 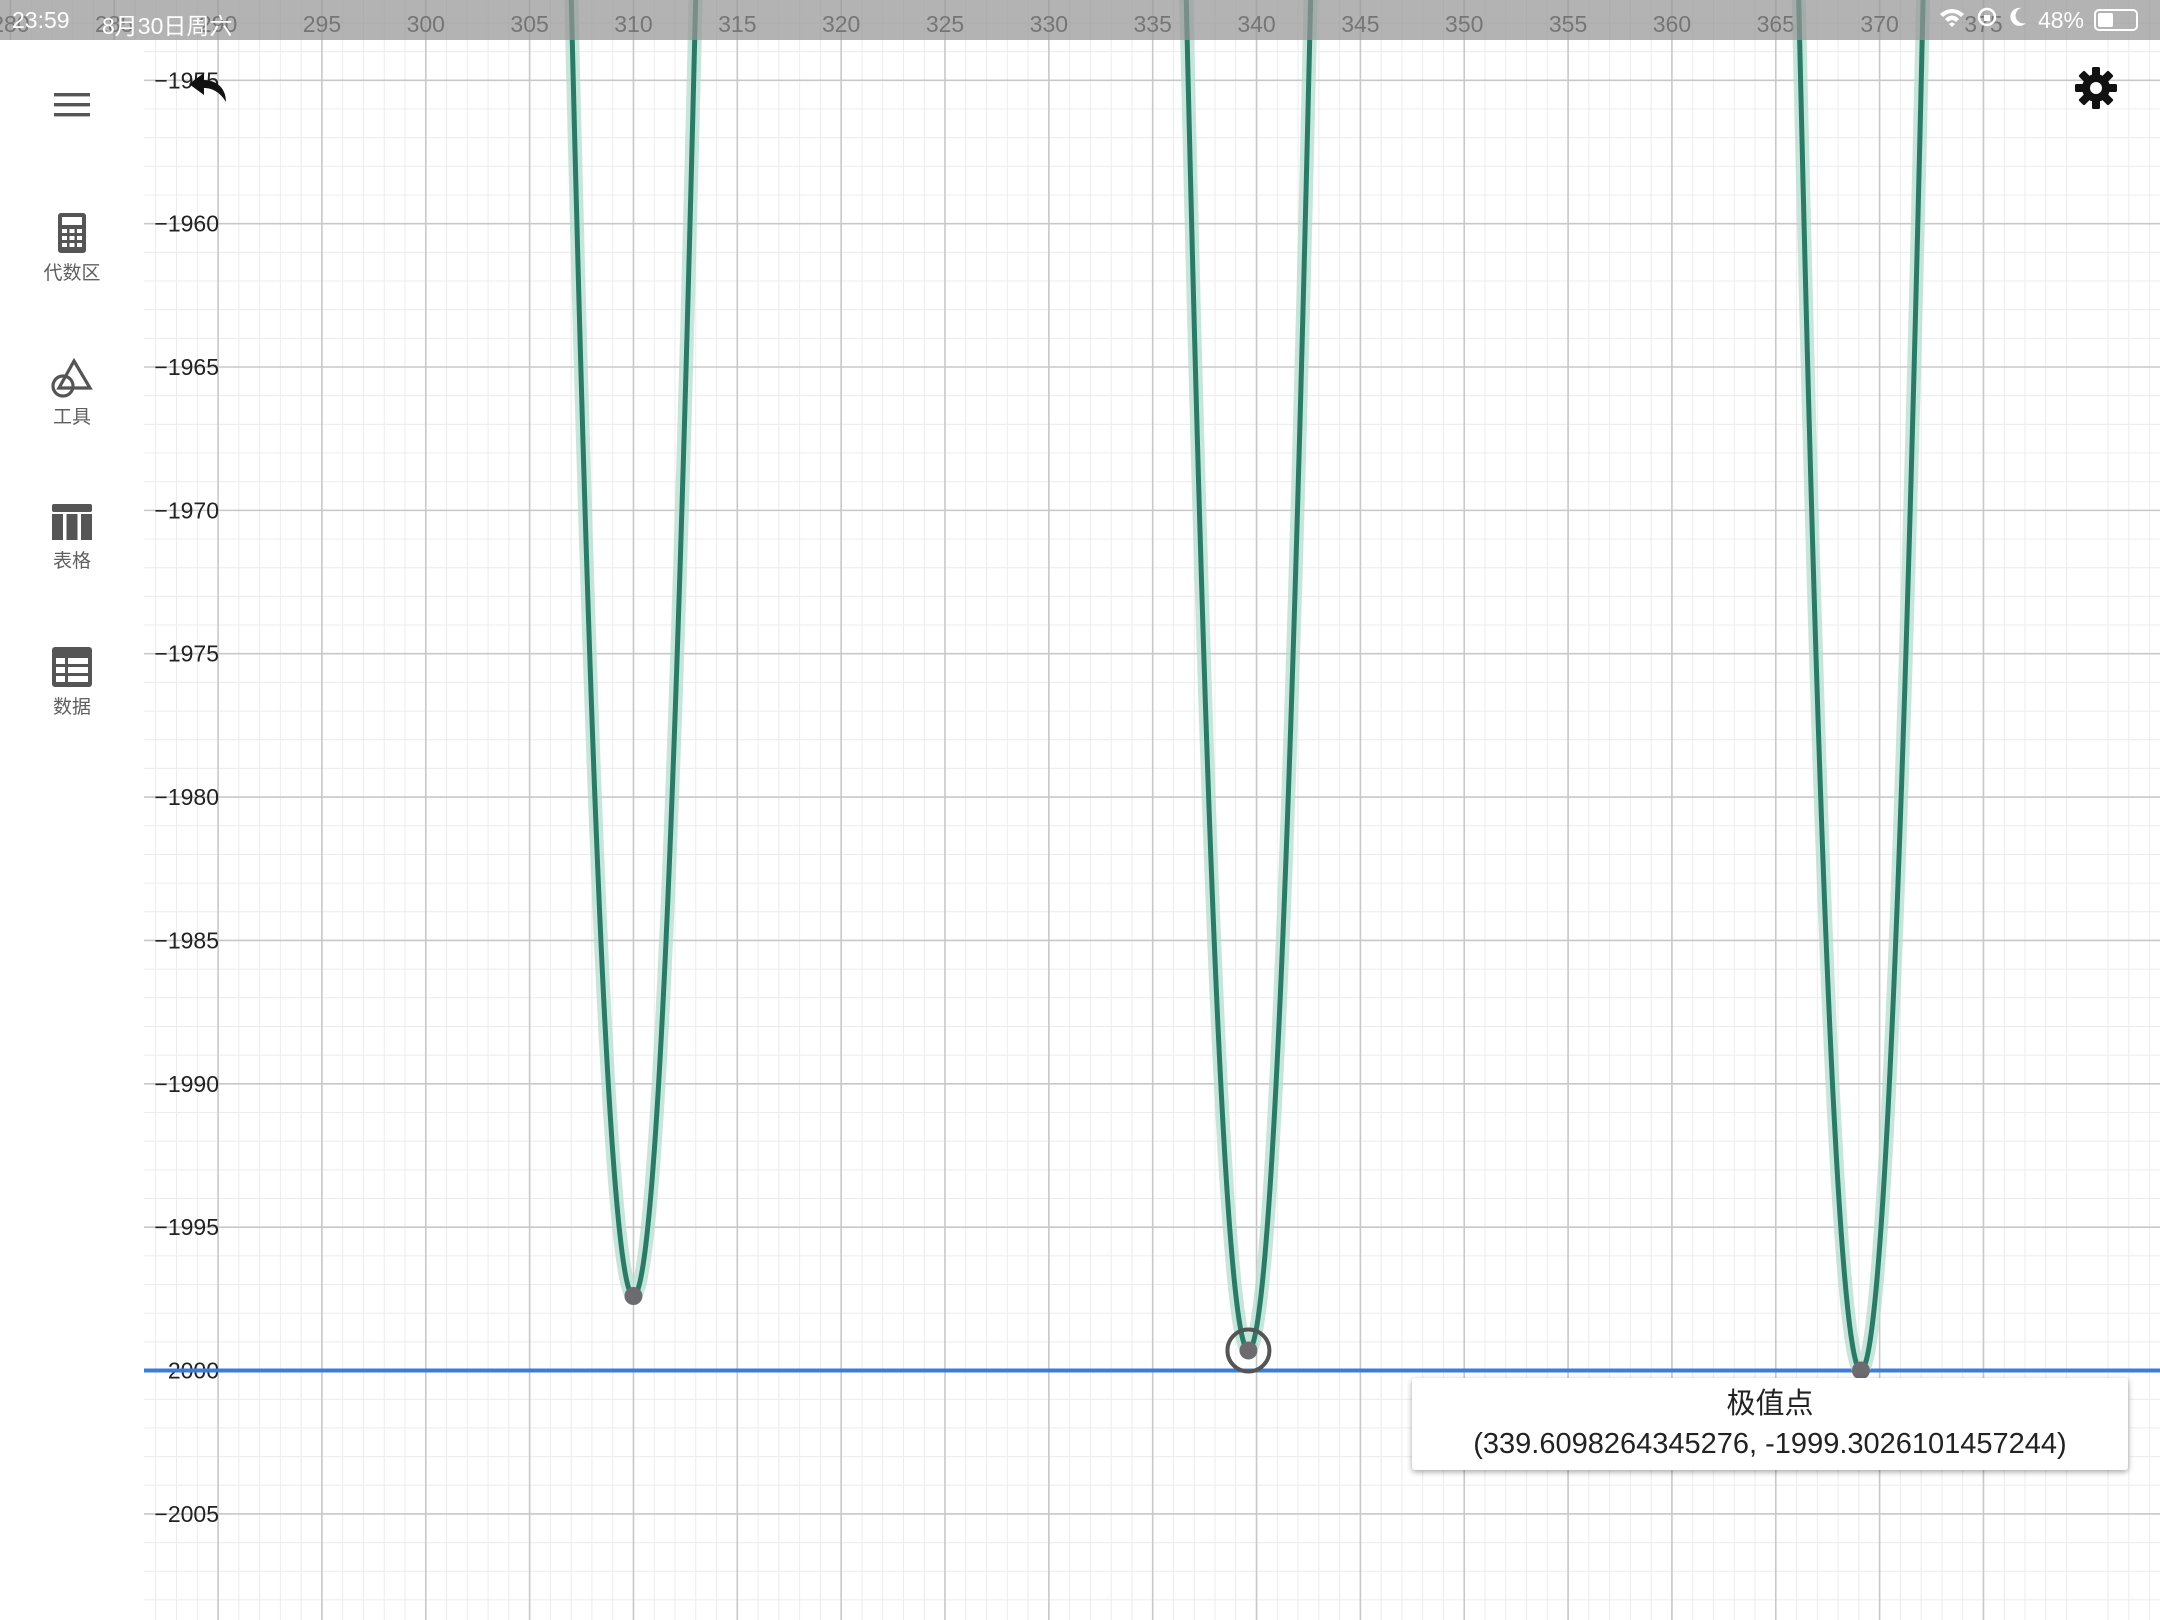 I want to click on y-tick-label: −1970, so click(x=186, y=510).